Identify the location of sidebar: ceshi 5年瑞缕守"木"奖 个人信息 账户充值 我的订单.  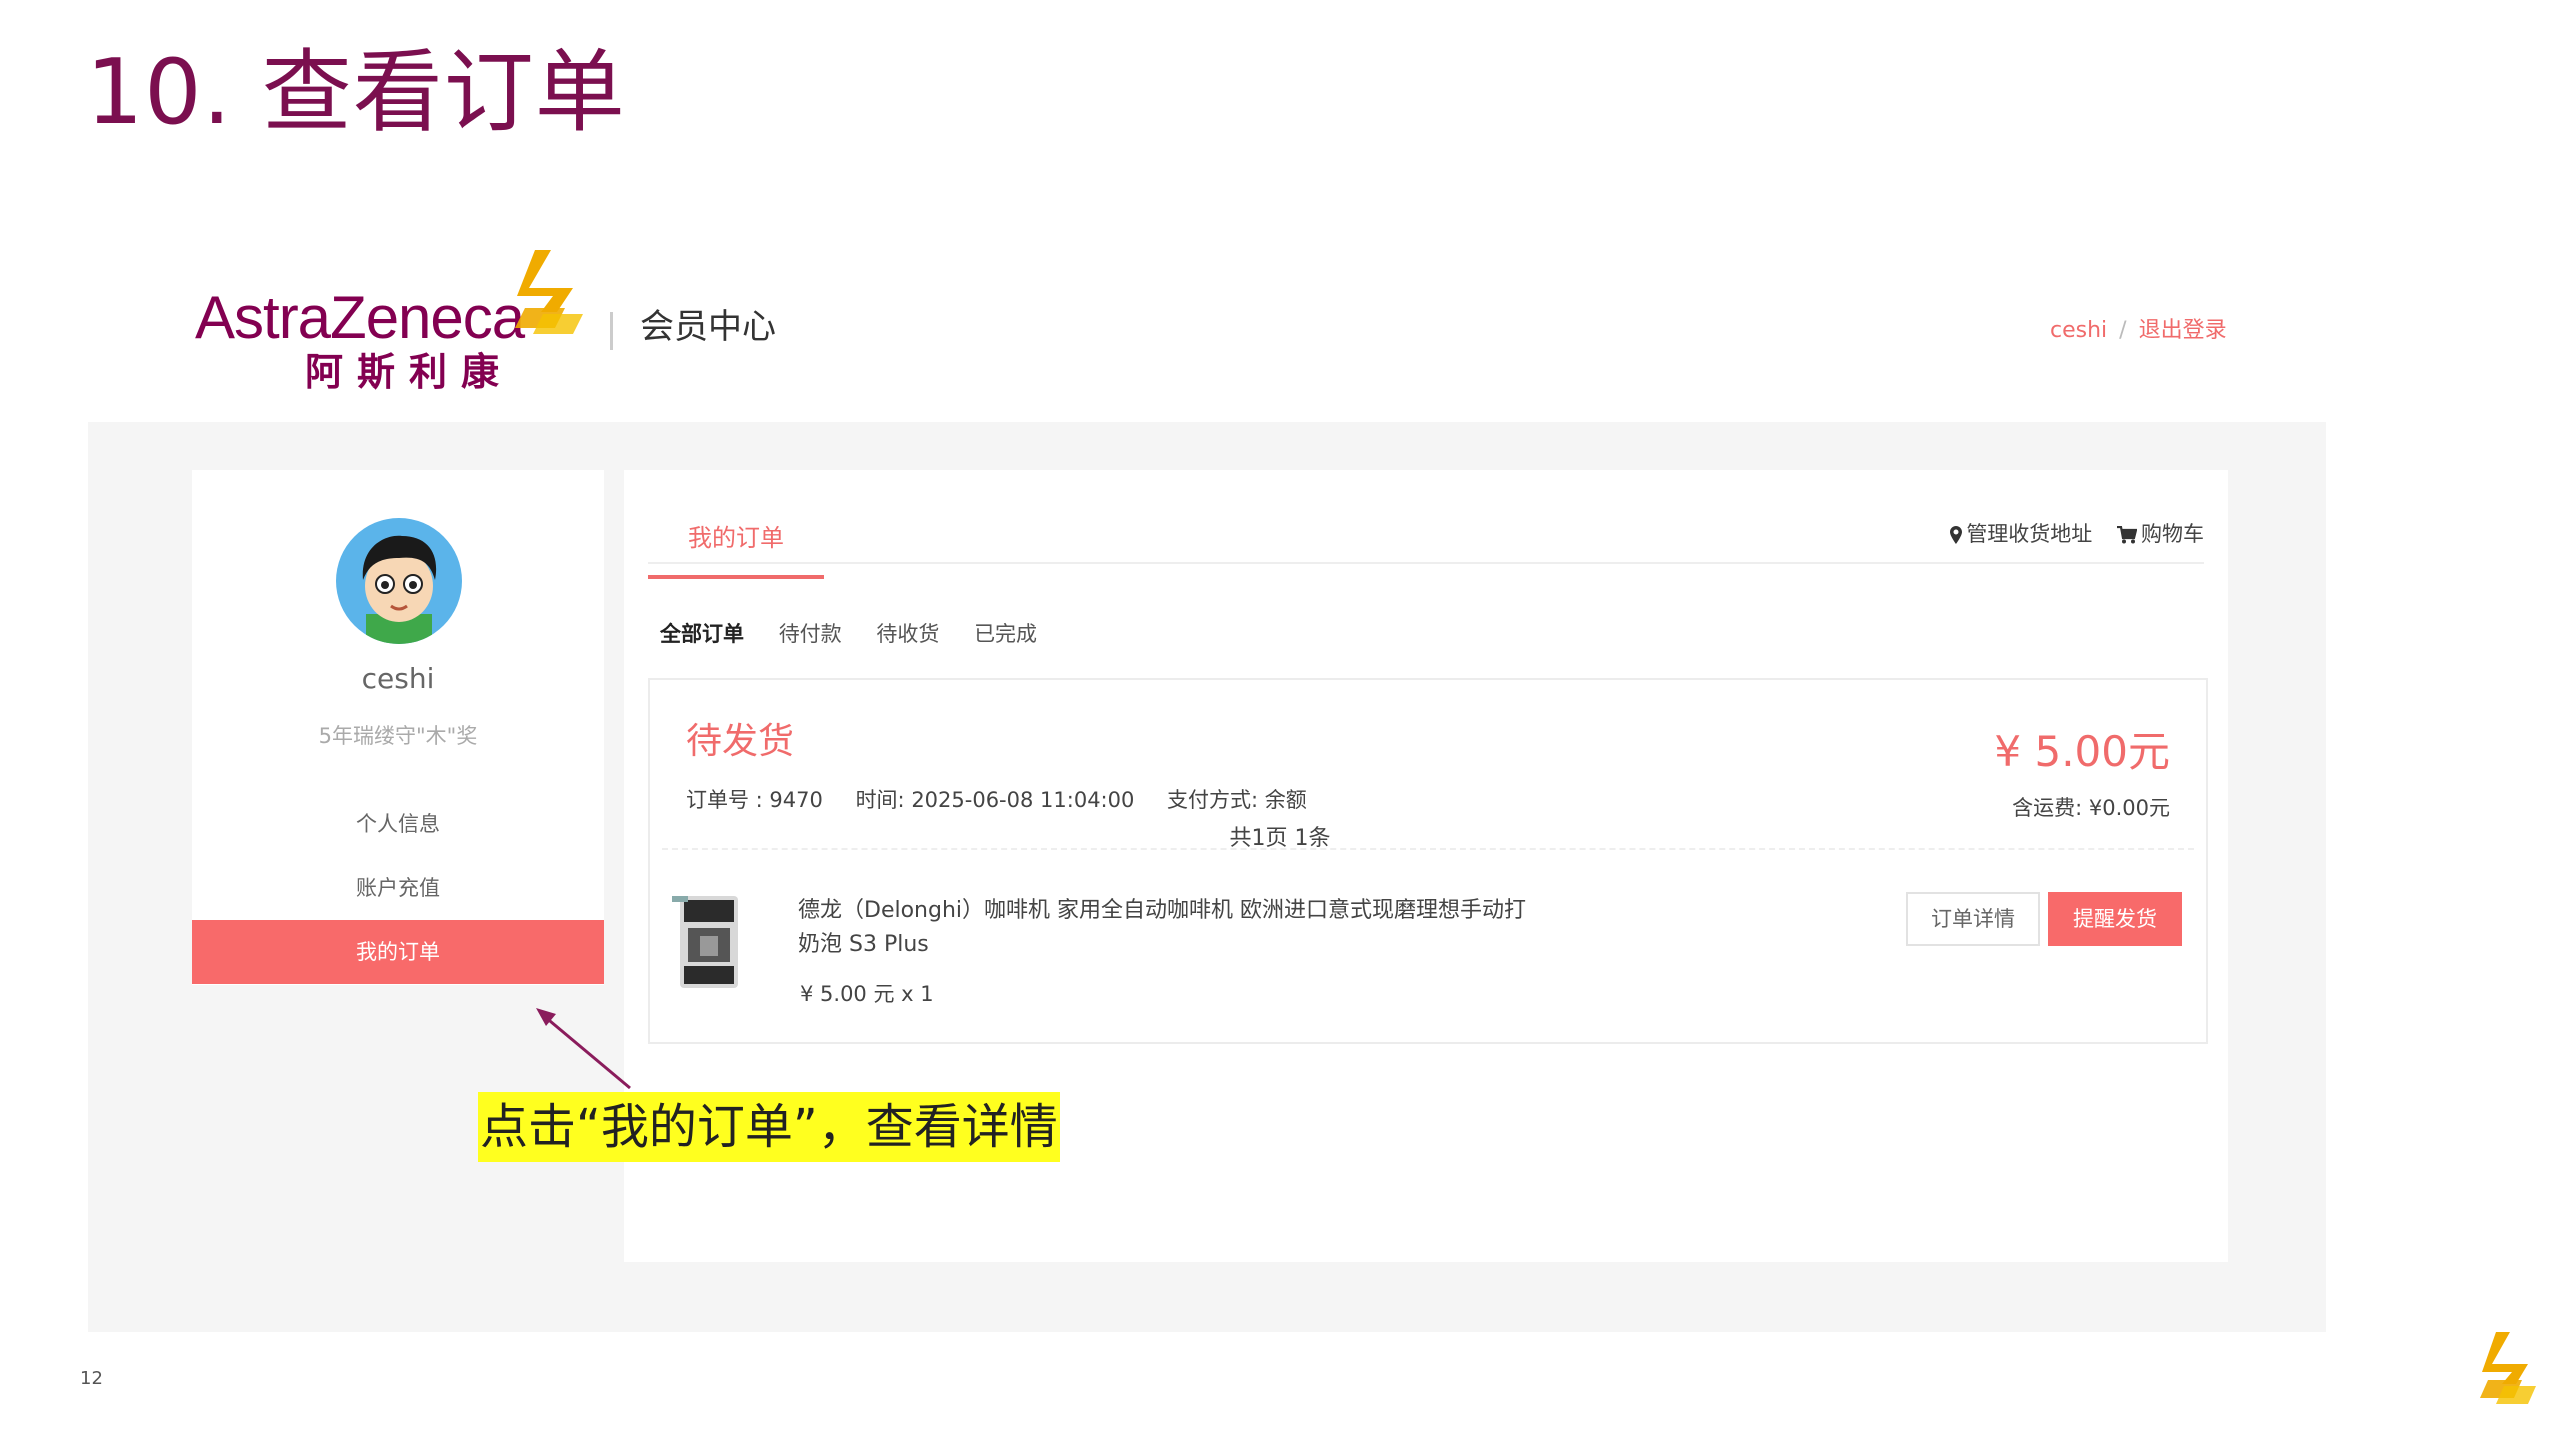
(398, 727).